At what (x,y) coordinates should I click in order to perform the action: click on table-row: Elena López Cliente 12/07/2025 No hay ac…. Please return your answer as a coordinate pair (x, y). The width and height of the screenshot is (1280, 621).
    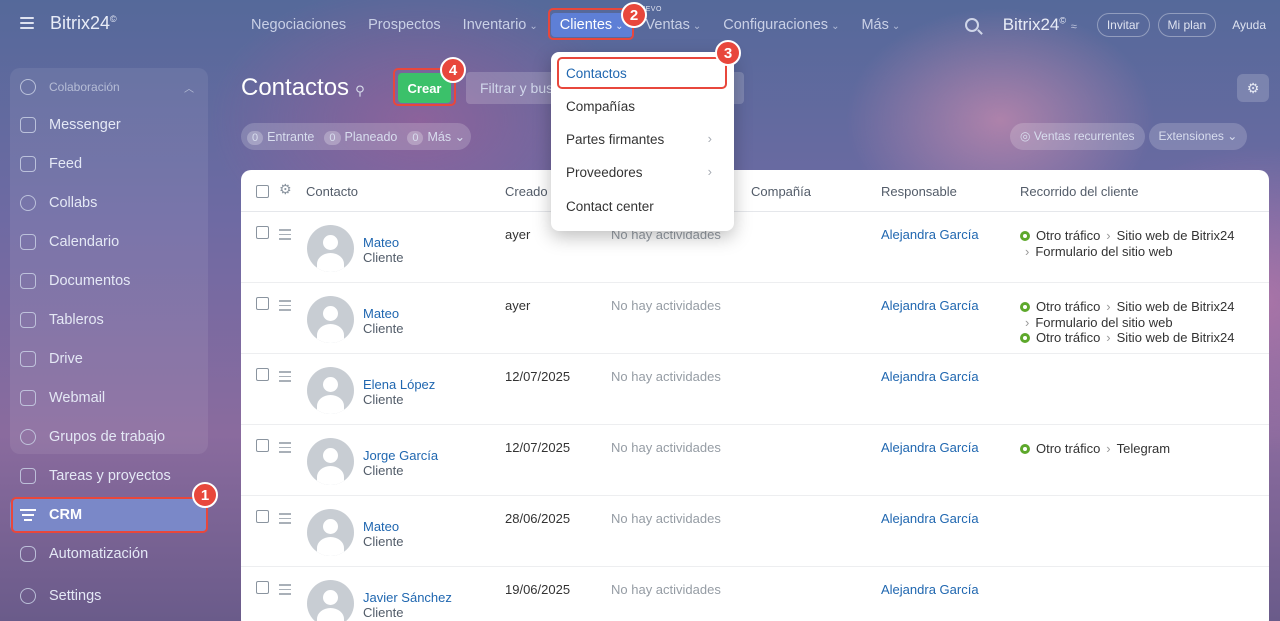
    Looking at the image, I should click on (755, 389).